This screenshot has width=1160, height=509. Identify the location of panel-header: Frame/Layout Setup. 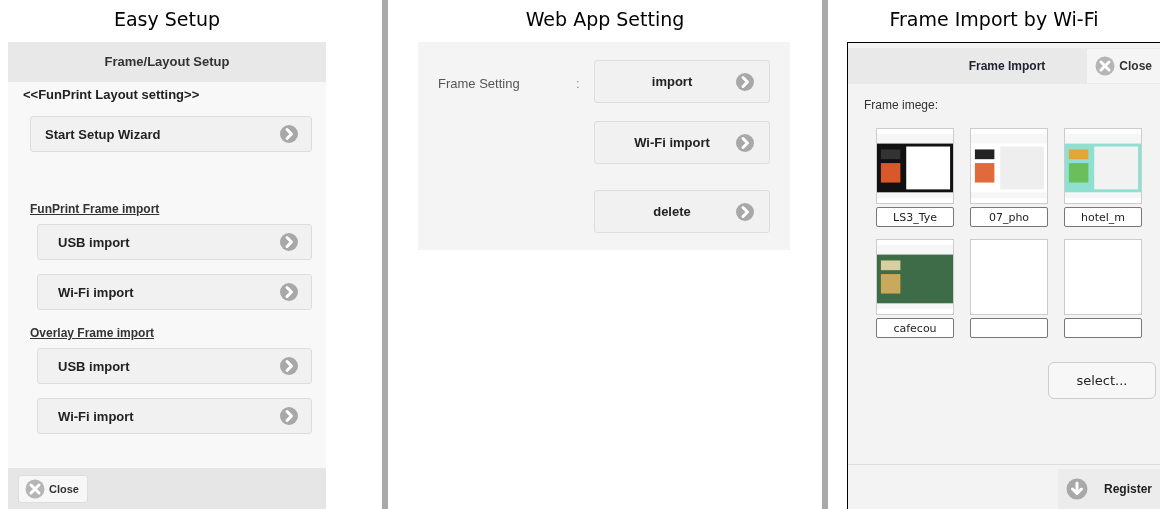
(167, 62).